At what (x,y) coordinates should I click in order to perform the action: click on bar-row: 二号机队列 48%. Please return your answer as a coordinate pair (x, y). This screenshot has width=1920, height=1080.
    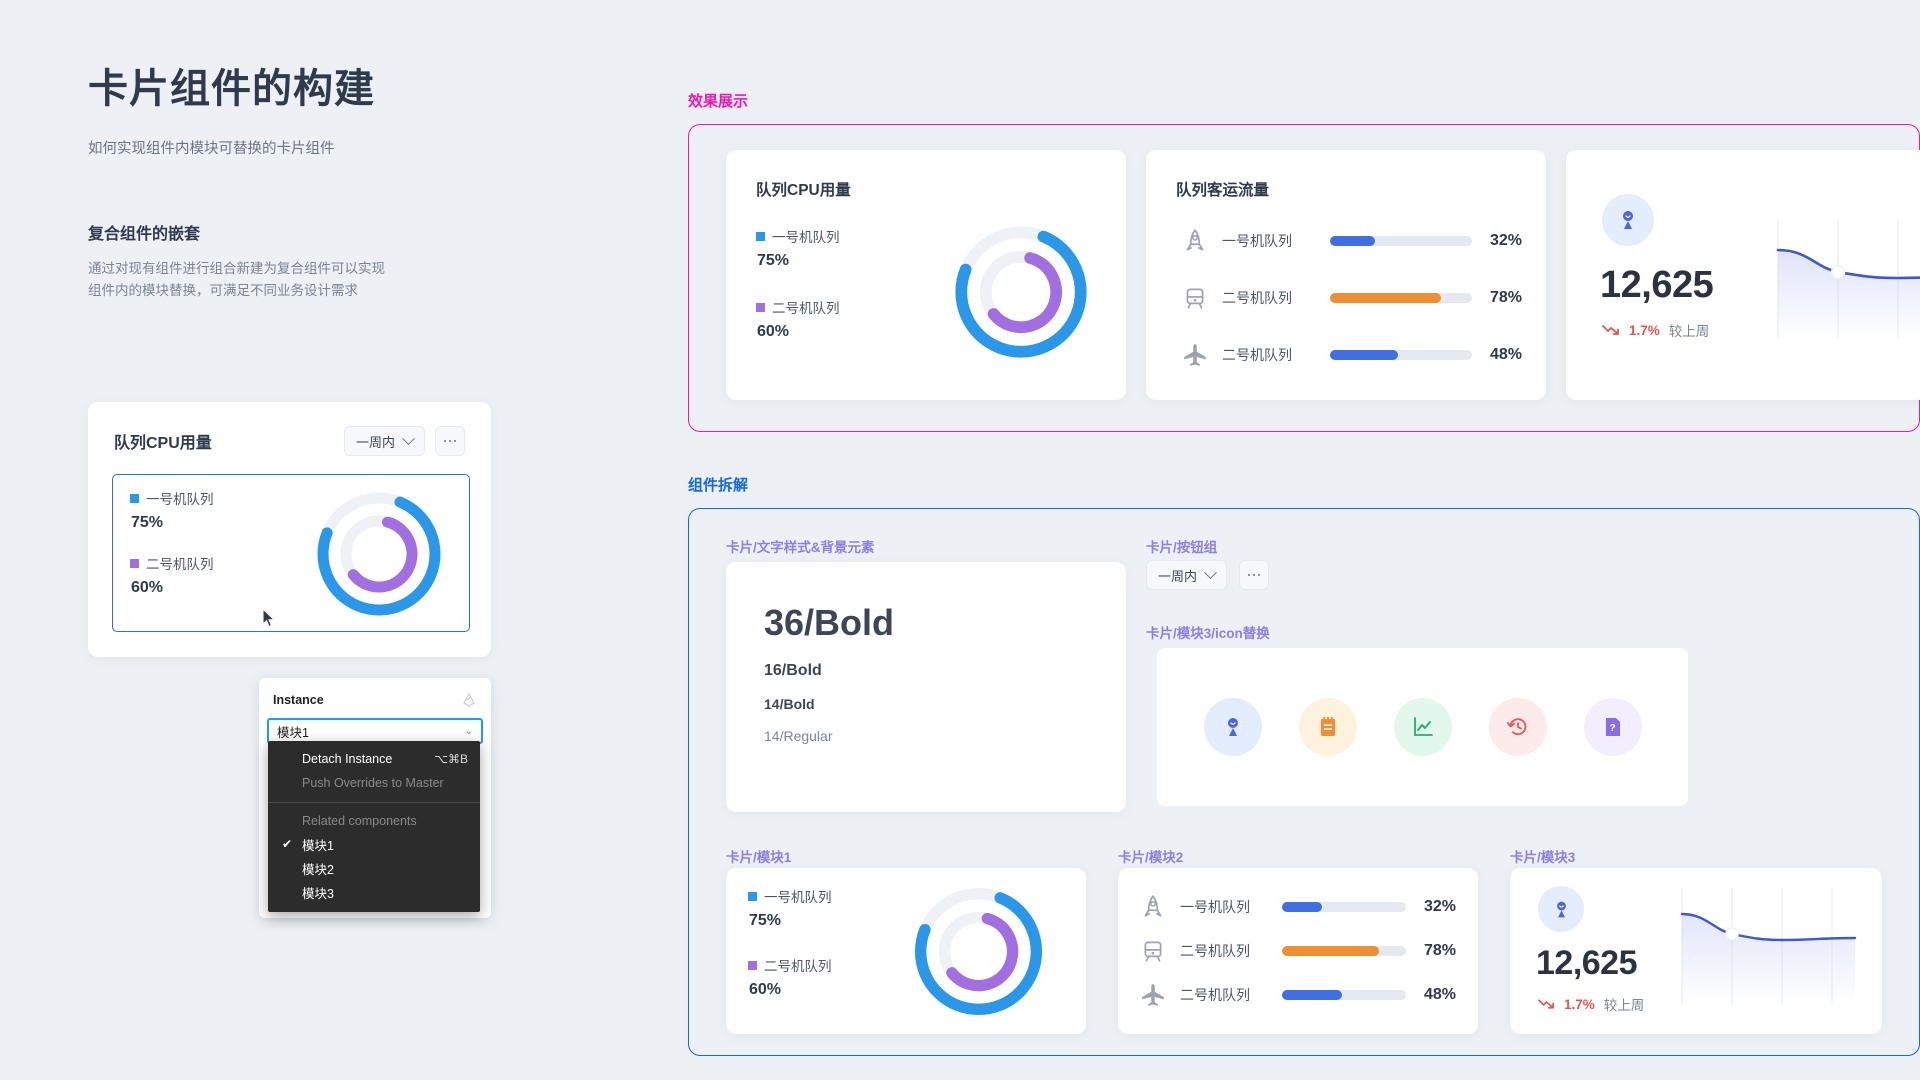
    Looking at the image, I should click on (1352, 355).